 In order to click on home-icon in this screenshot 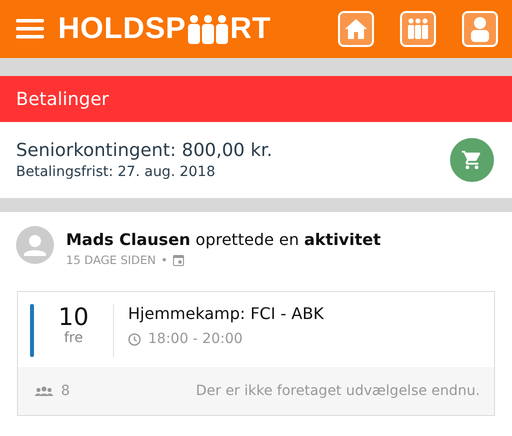, I will do `click(356, 29)`.